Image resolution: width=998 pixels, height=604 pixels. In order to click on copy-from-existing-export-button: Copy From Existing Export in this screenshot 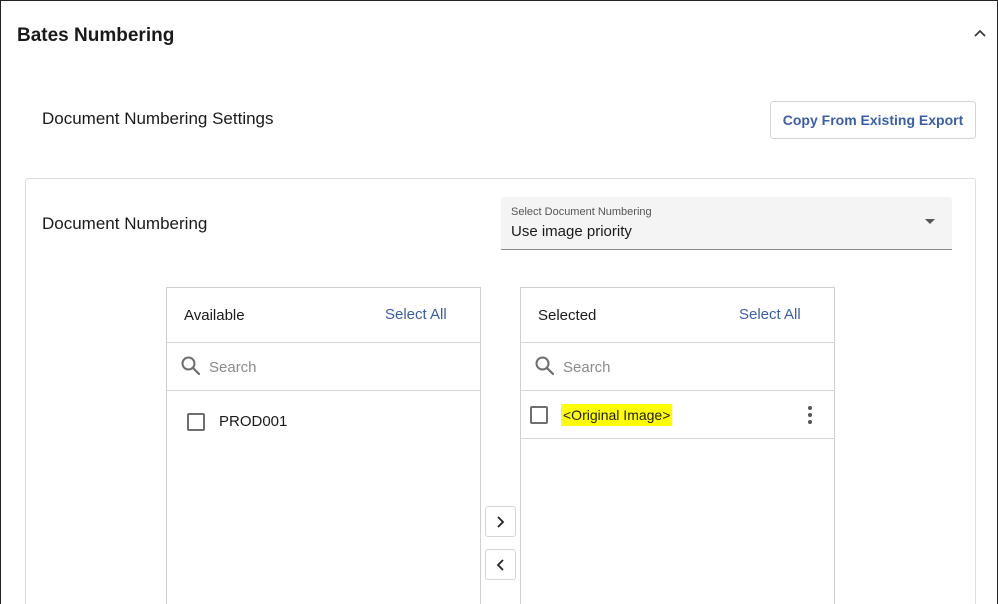, I will do `click(873, 120)`.